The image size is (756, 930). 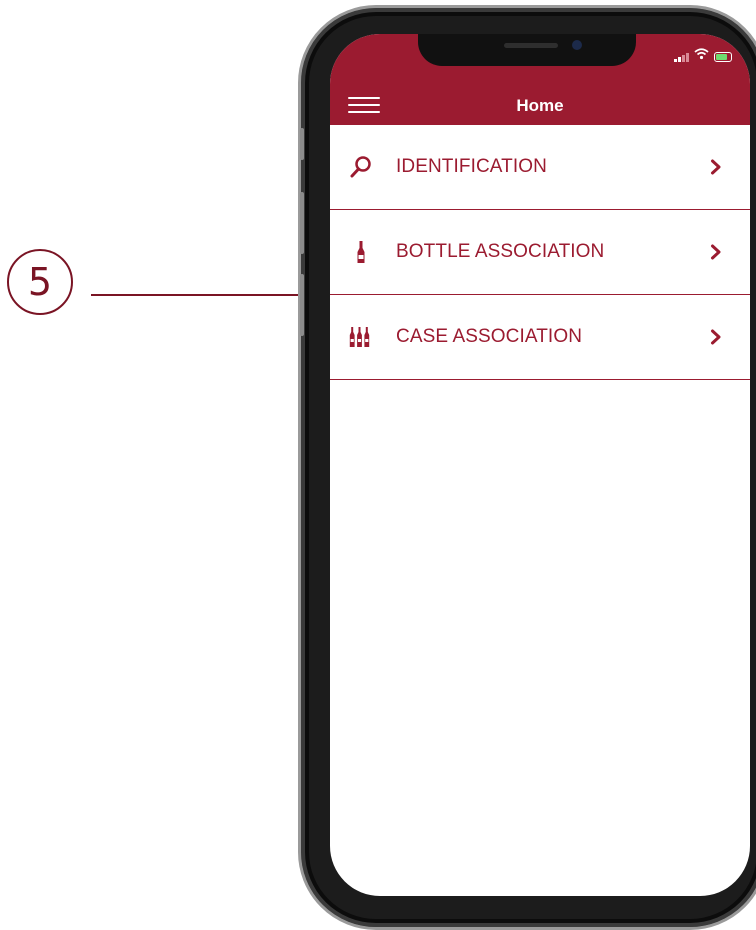 I want to click on mute-switch, so click(x=302, y=144).